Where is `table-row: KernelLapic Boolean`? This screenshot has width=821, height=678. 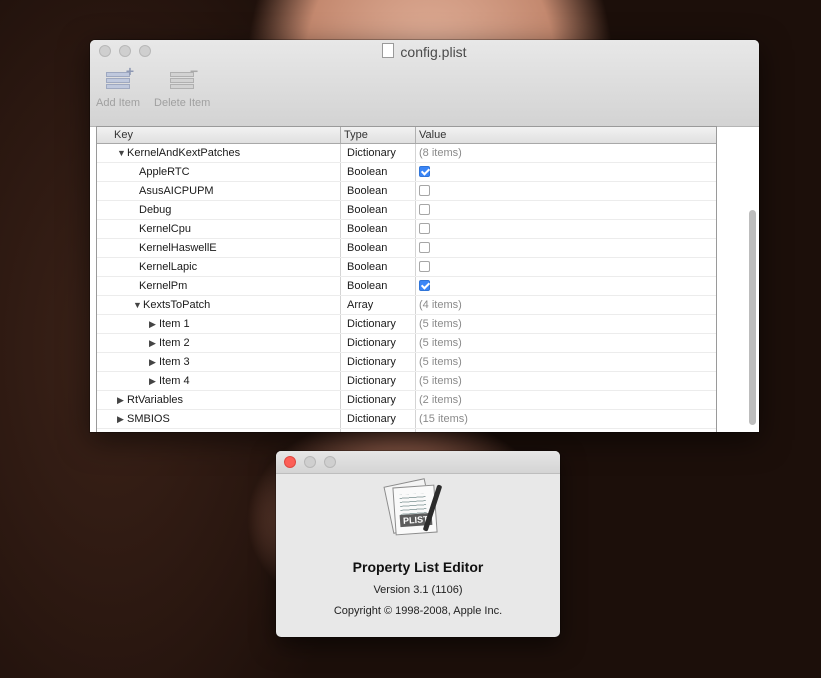 table-row: KernelLapic Boolean is located at coordinates (406, 267).